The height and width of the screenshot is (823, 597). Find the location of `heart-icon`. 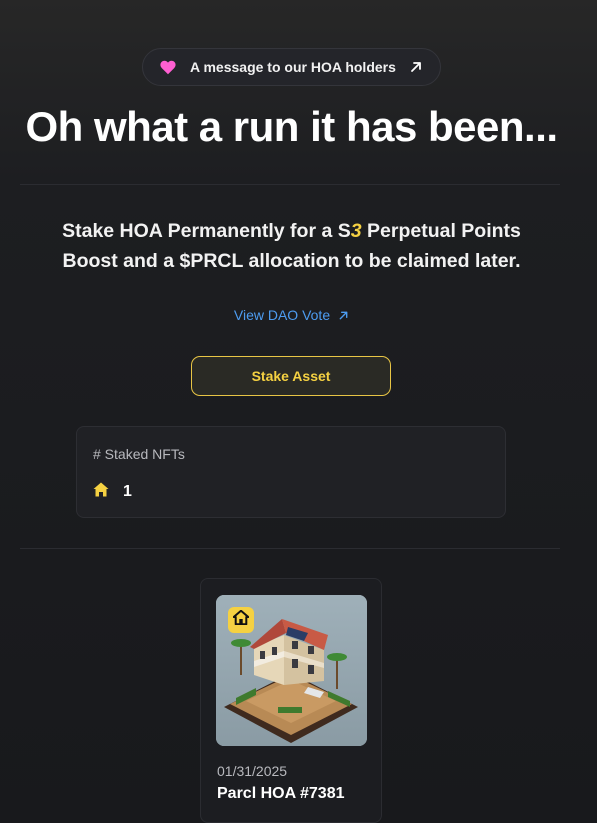

heart-icon is located at coordinates (168, 67).